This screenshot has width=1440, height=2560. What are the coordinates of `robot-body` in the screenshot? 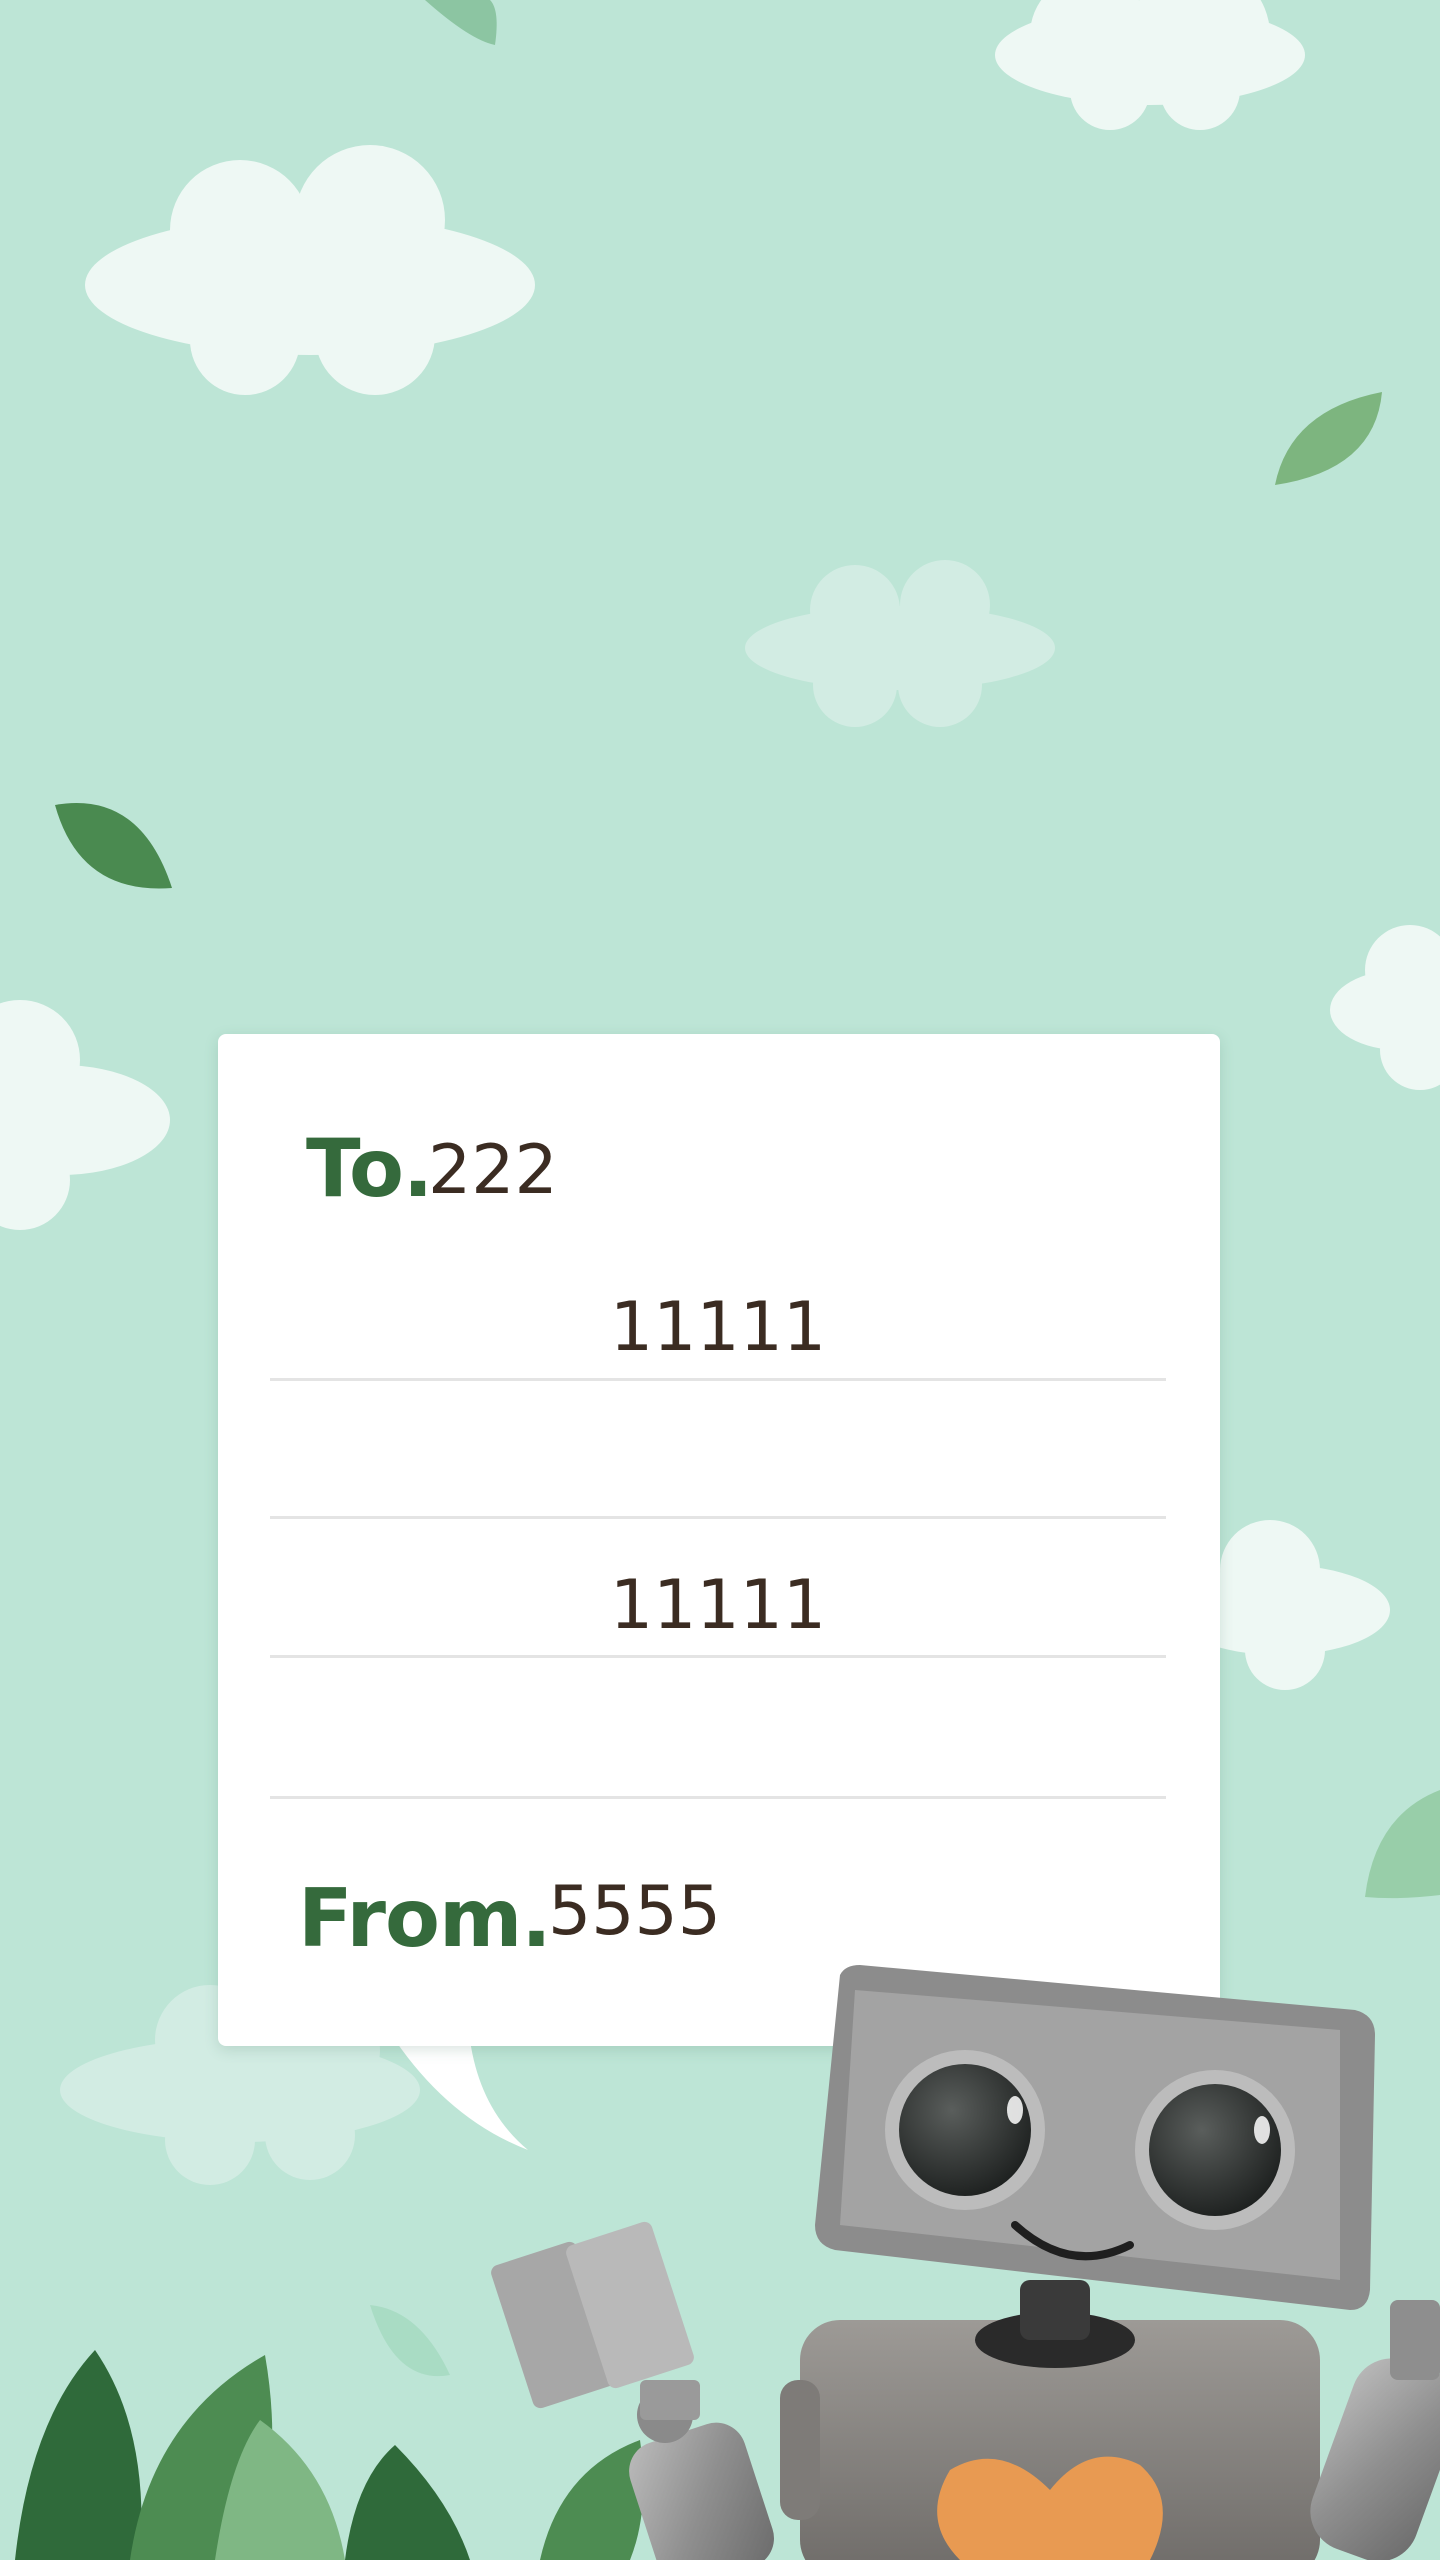 It's located at (1050, 2420).